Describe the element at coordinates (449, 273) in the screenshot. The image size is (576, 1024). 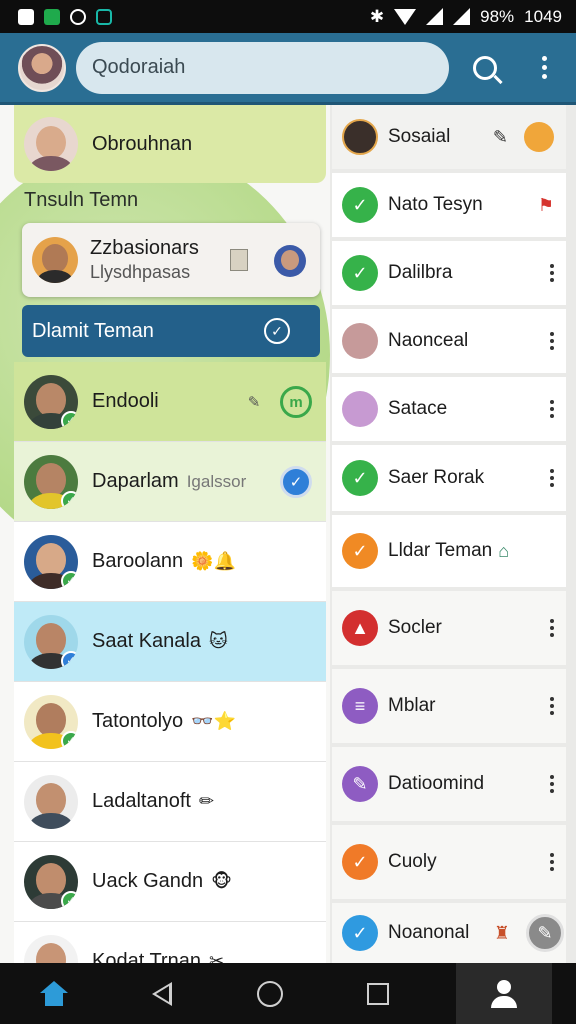
I see `group-row: ✓ Dalilbra` at that location.